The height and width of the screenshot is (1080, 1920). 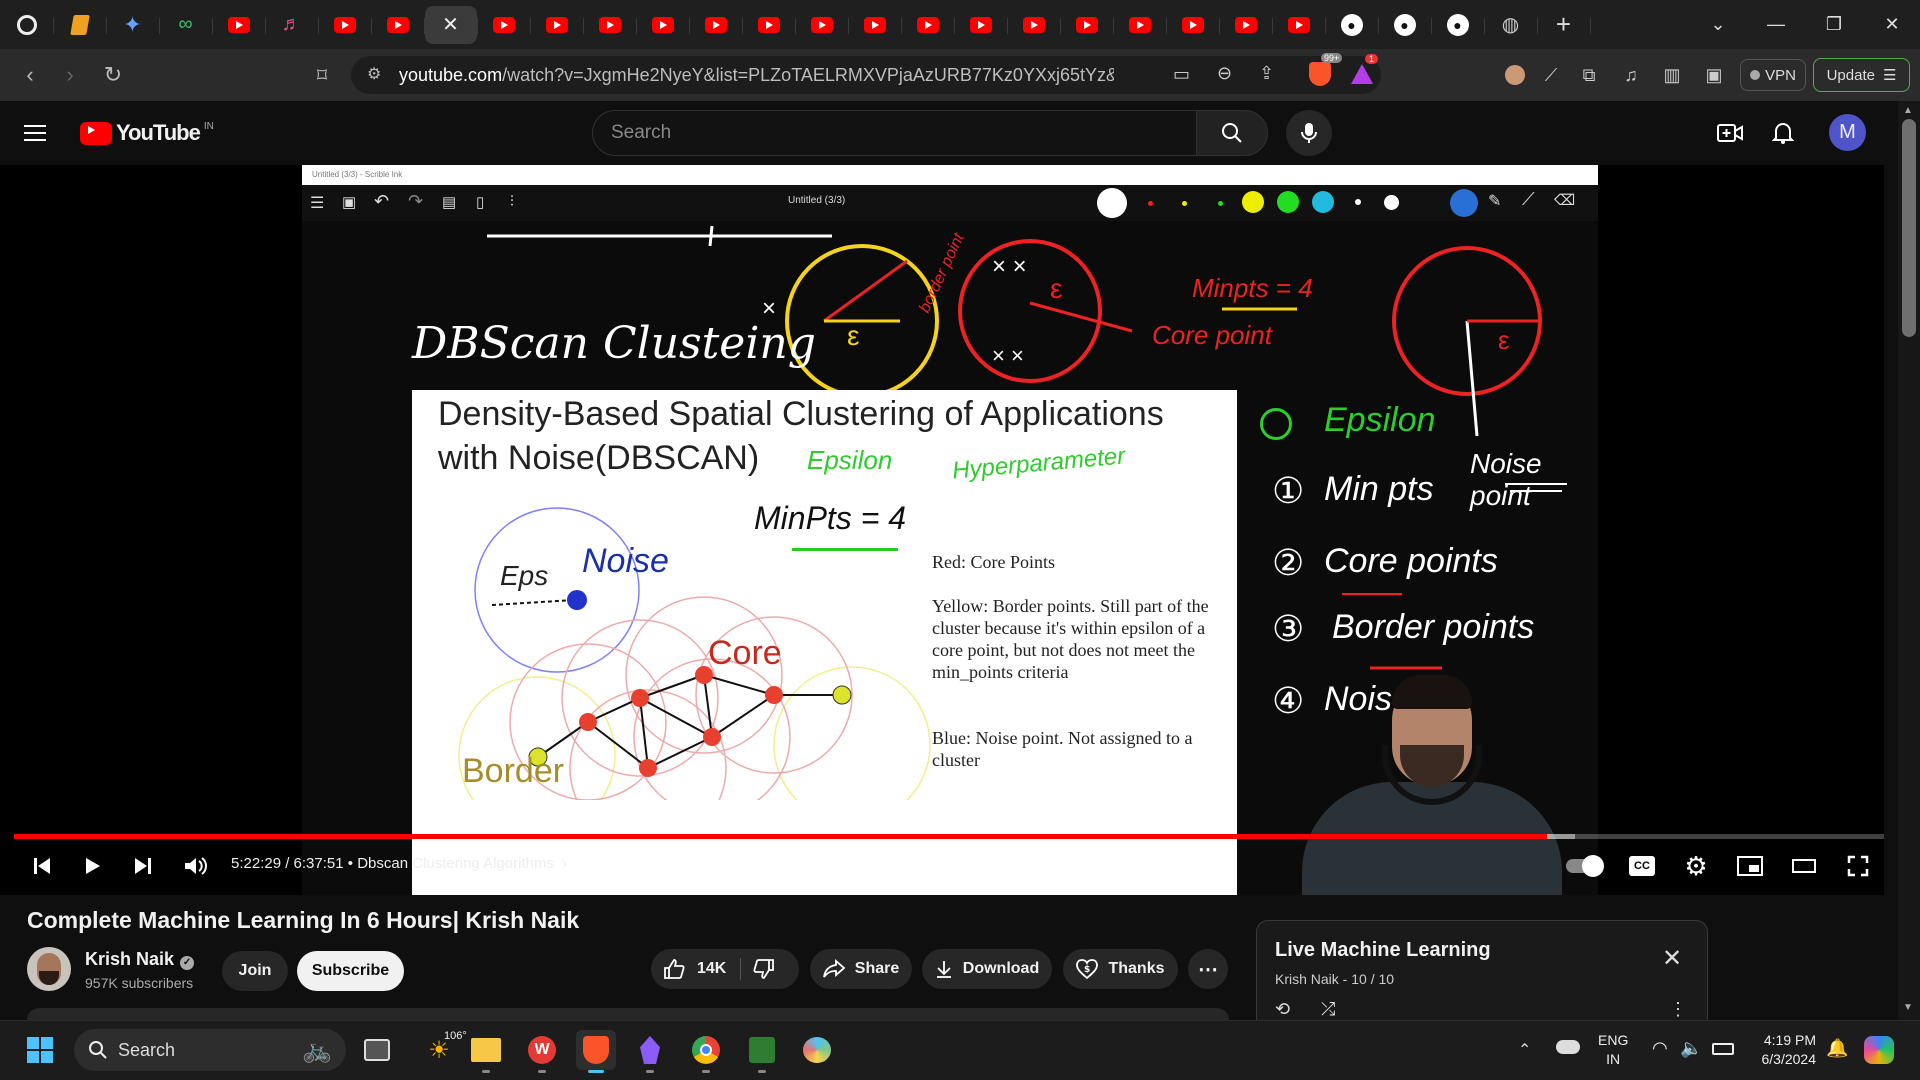 I want to click on previous-button, so click(x=42, y=866).